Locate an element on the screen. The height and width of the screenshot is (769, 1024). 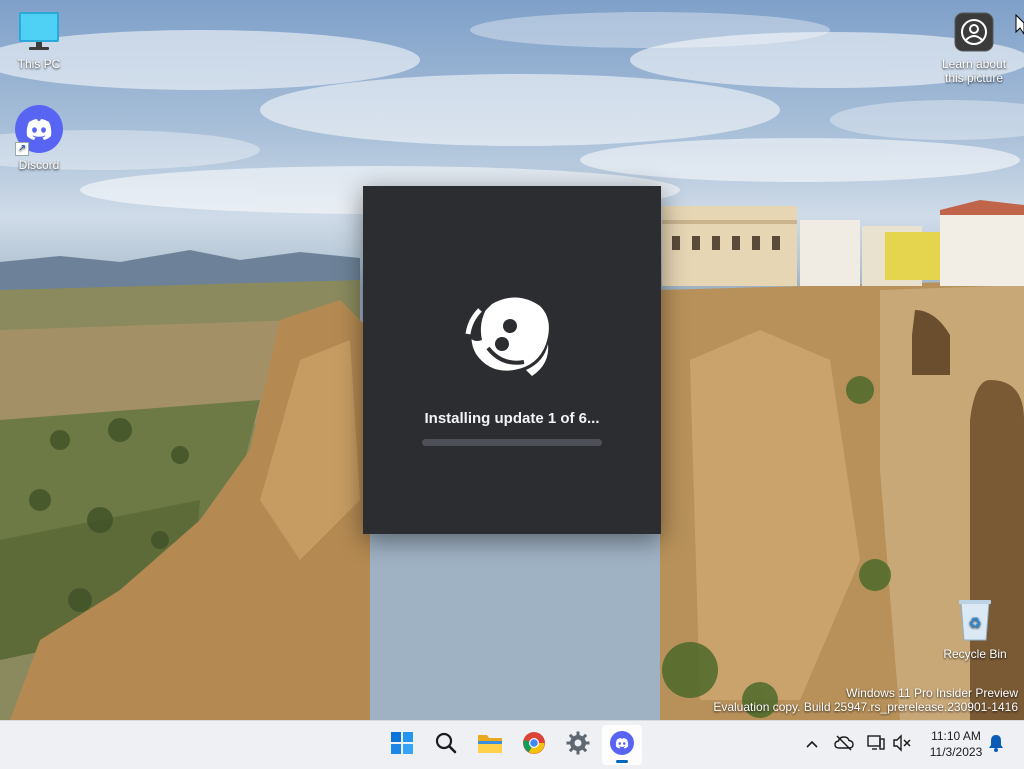
chrome-icon is located at coordinates (534, 745).